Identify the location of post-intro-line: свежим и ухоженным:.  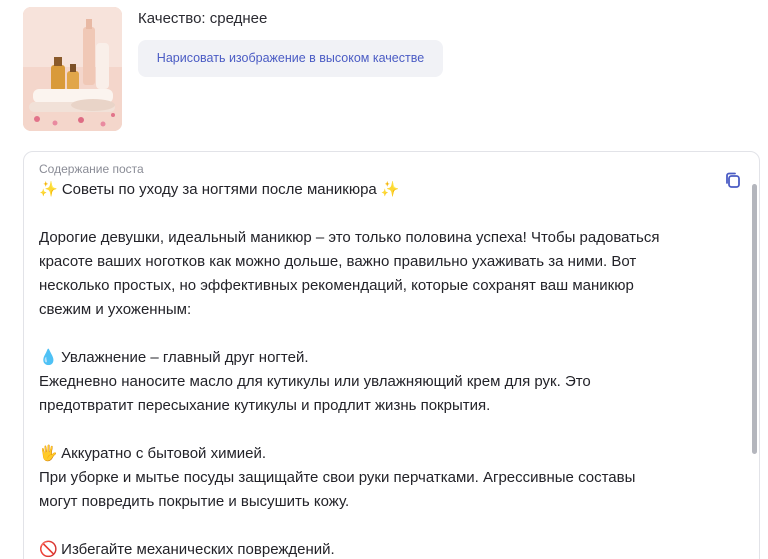
(115, 309).